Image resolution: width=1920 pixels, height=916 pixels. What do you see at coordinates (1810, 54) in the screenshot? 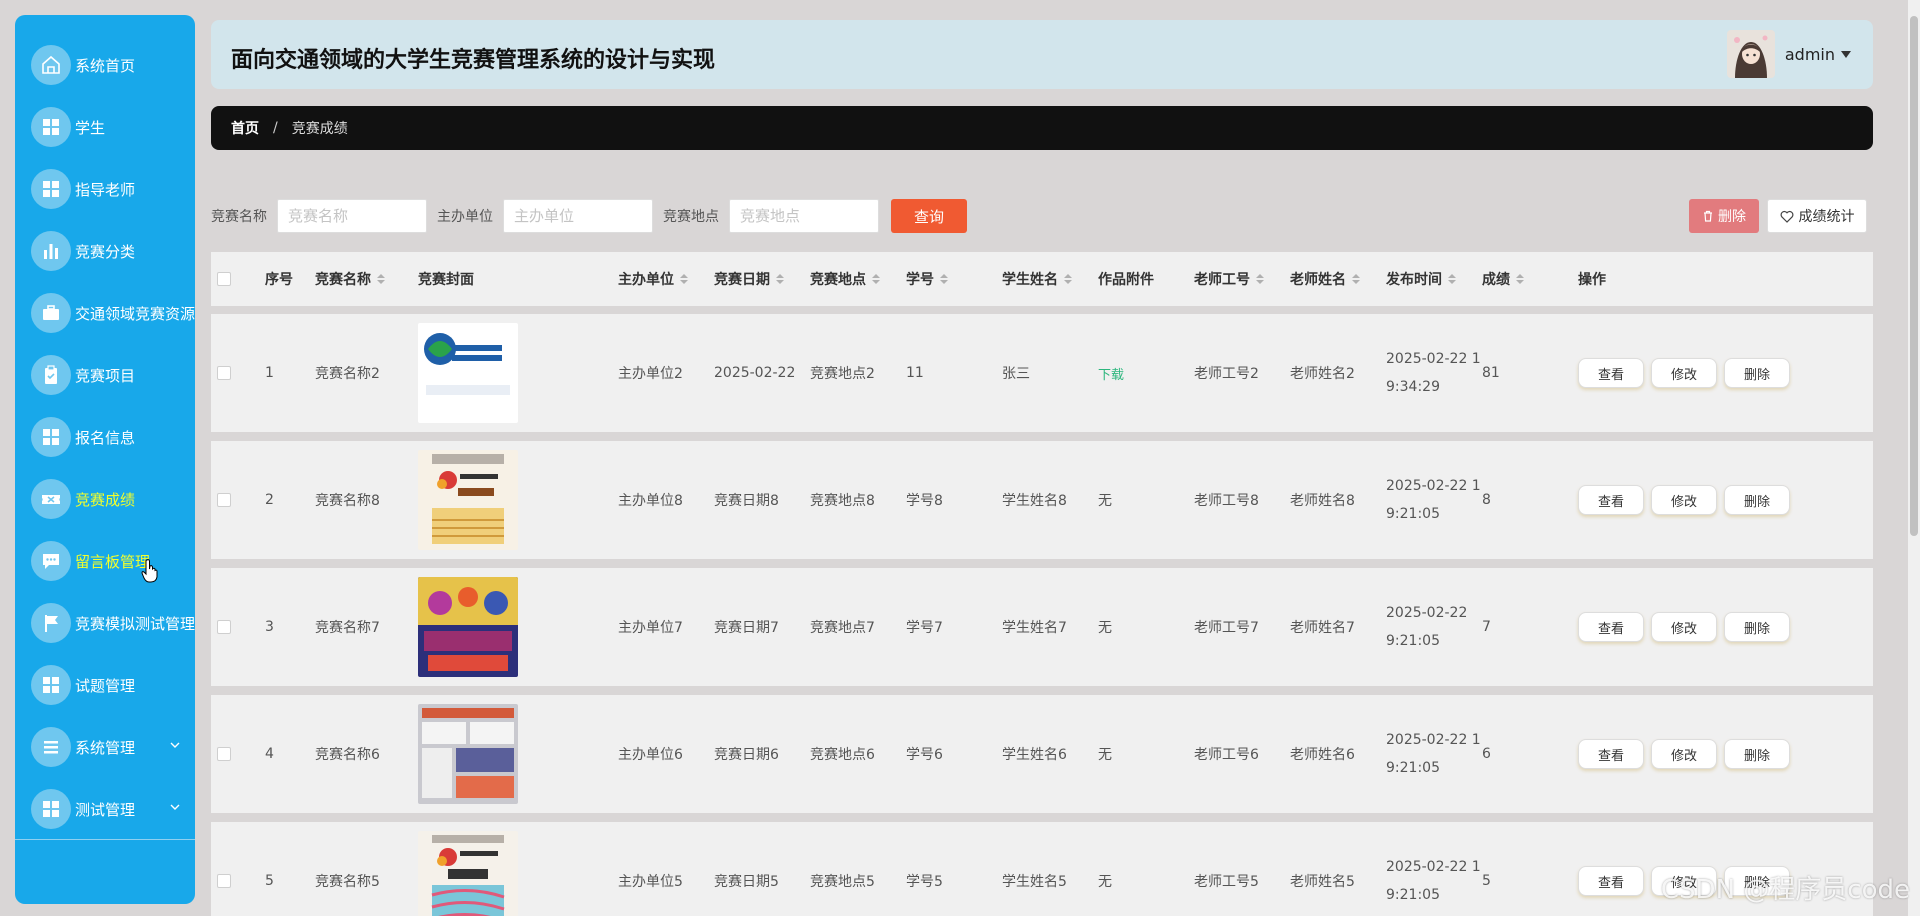
I see `user-name: admin` at bounding box center [1810, 54].